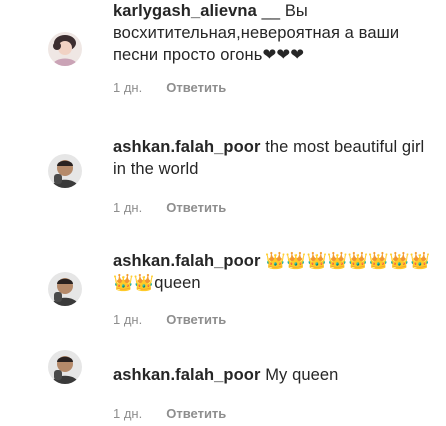 This screenshot has height=426, width=446. I want to click on comment-username: karlygash_alievna, so click(185, 11).